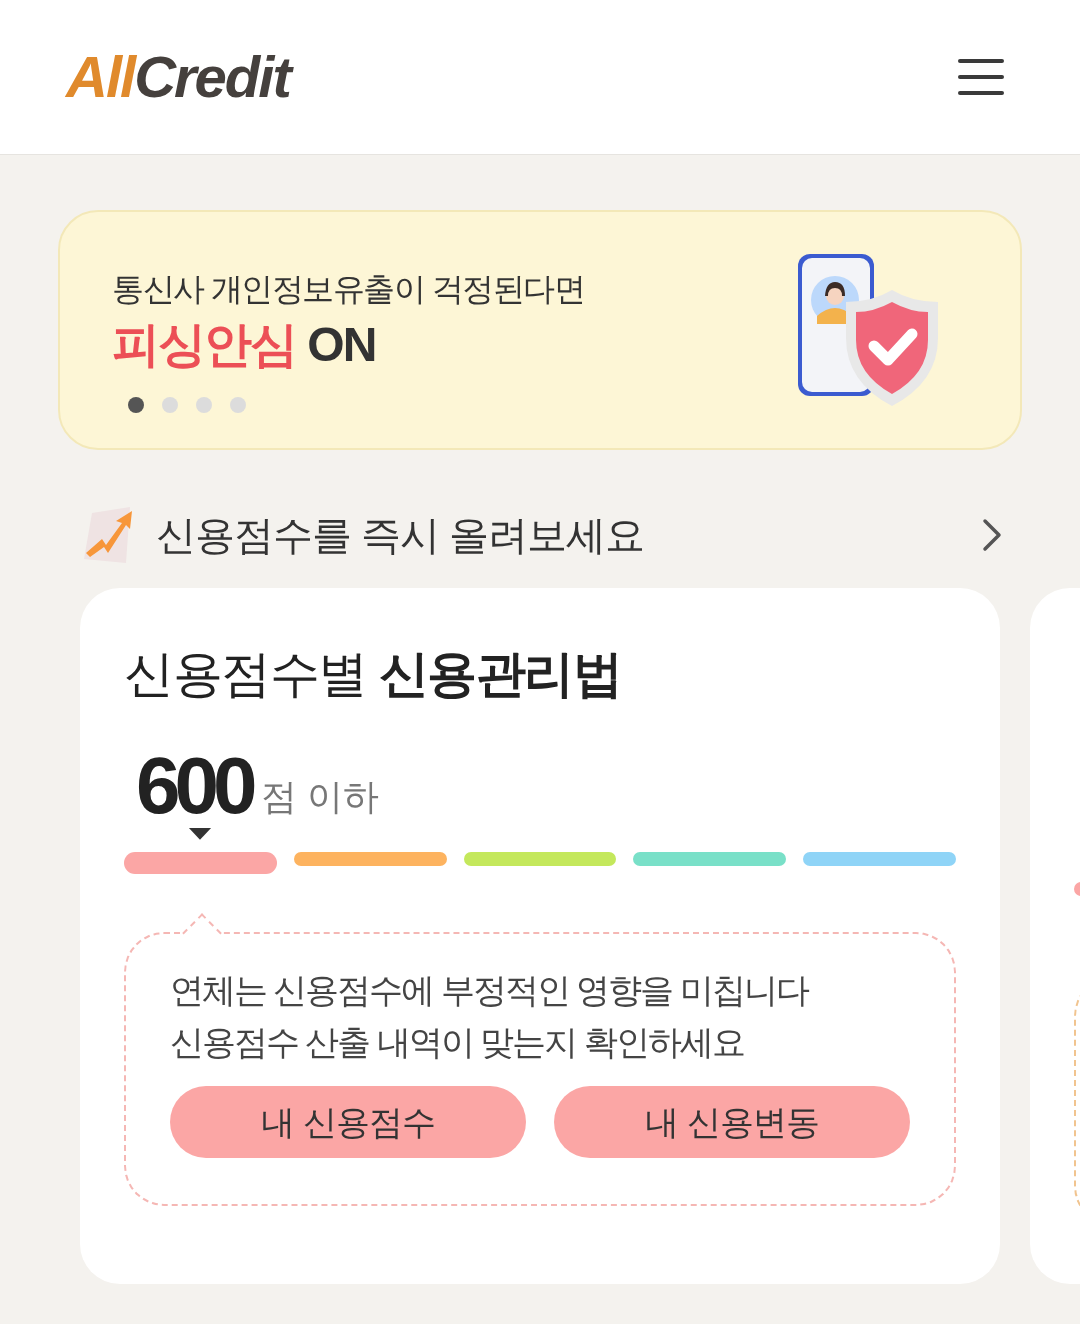 This screenshot has height=1324, width=1080. What do you see at coordinates (401, 535) in the screenshot?
I see `promo-link-text: 신용점수를 즉시 올려보세요` at bounding box center [401, 535].